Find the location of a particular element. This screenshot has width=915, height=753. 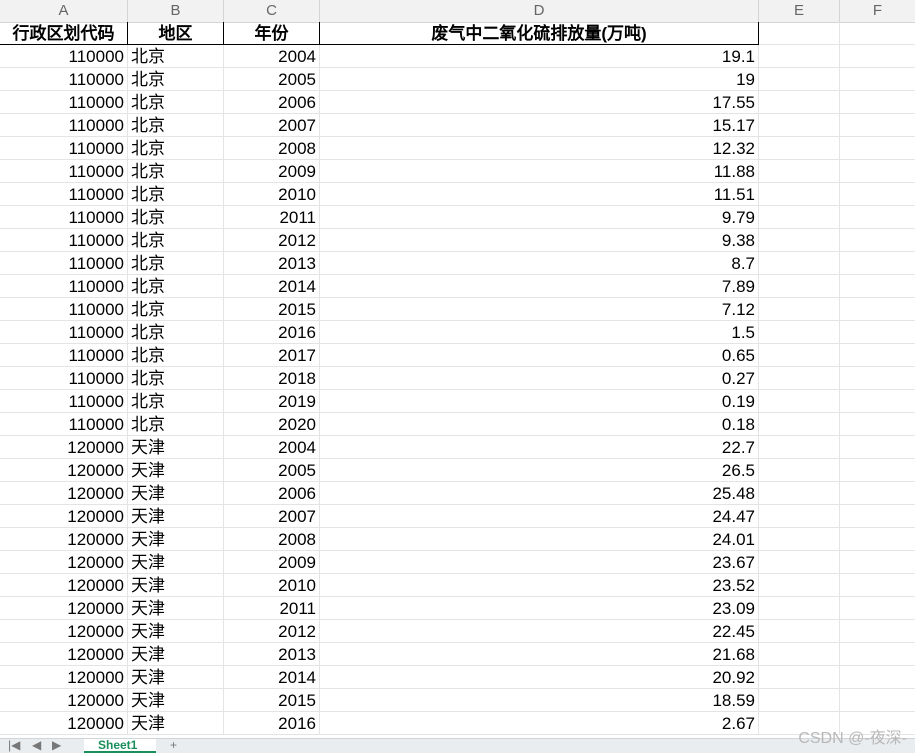

cell-year: 2008 is located at coordinates (272, 148).